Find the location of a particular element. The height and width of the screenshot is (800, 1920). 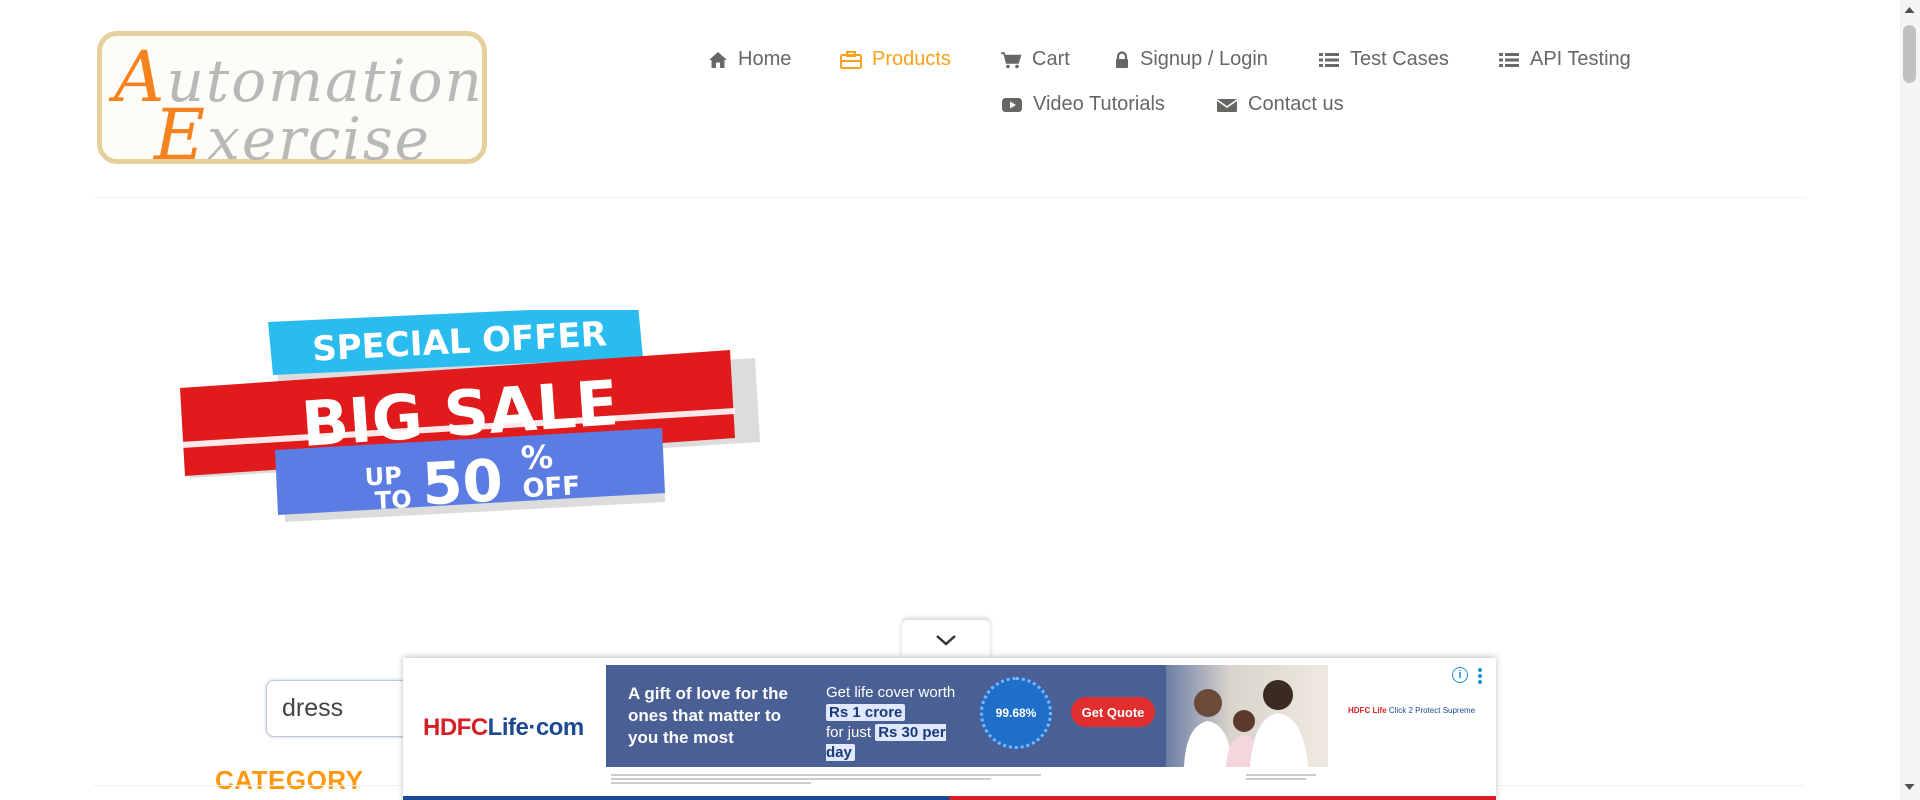

lock-icon is located at coordinates (1122, 59).